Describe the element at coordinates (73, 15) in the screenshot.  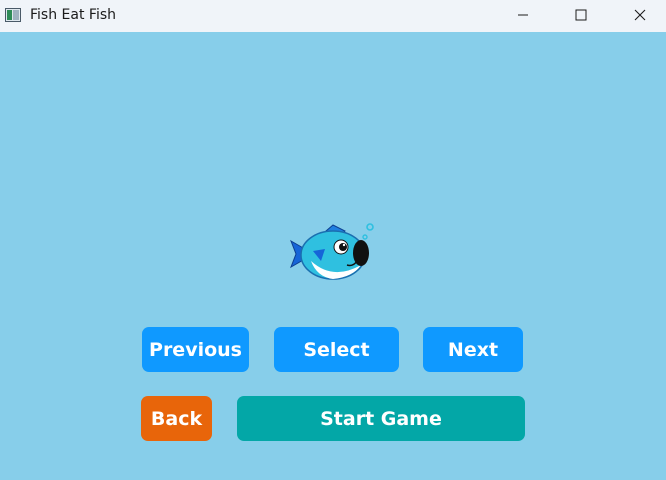
I see `window-title: Fish Eat Fish` at that location.